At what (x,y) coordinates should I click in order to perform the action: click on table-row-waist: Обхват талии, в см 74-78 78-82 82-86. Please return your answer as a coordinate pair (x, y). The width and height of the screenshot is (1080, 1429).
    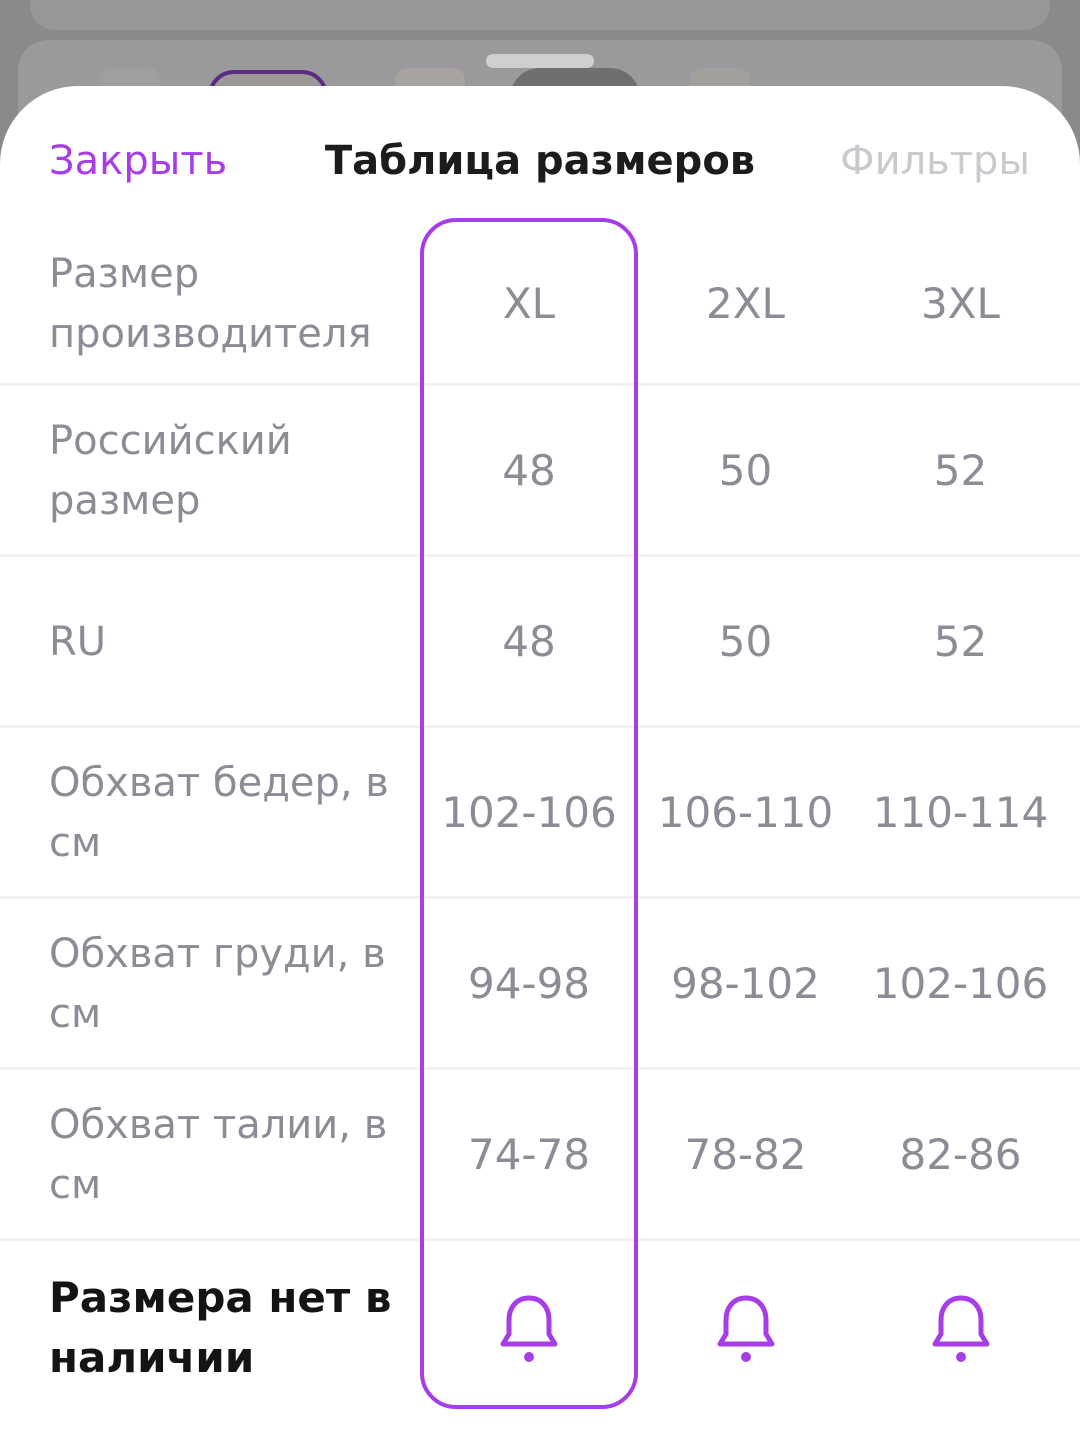
    Looking at the image, I should click on (540, 1155).